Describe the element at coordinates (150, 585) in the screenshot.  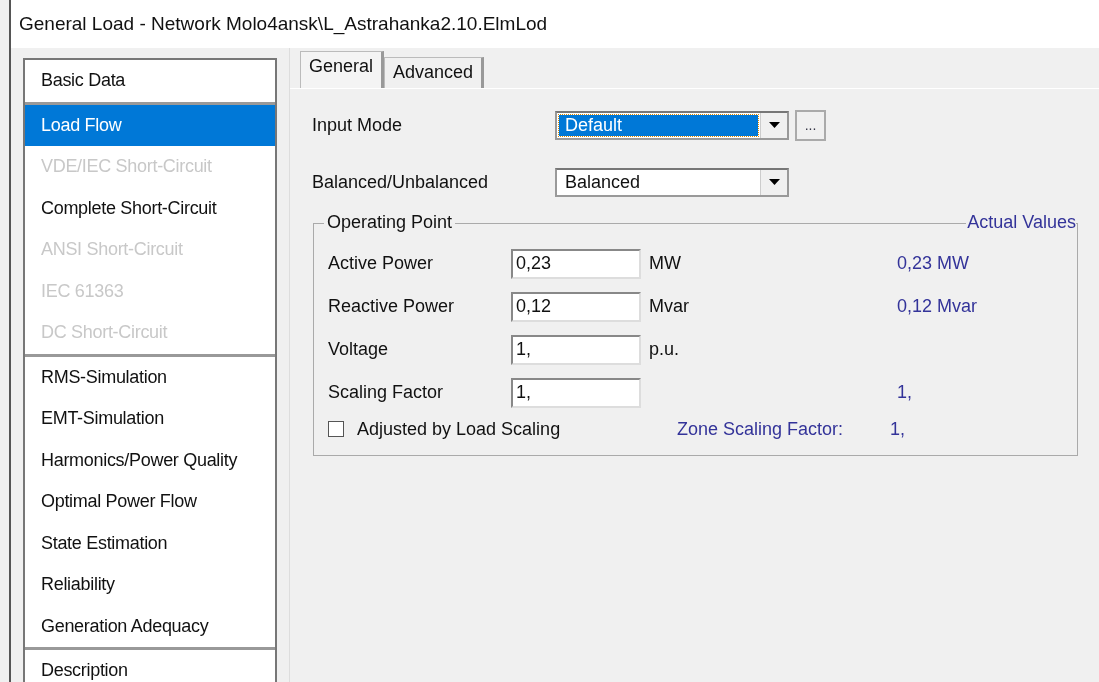
I see `category-item: Reliability` at that location.